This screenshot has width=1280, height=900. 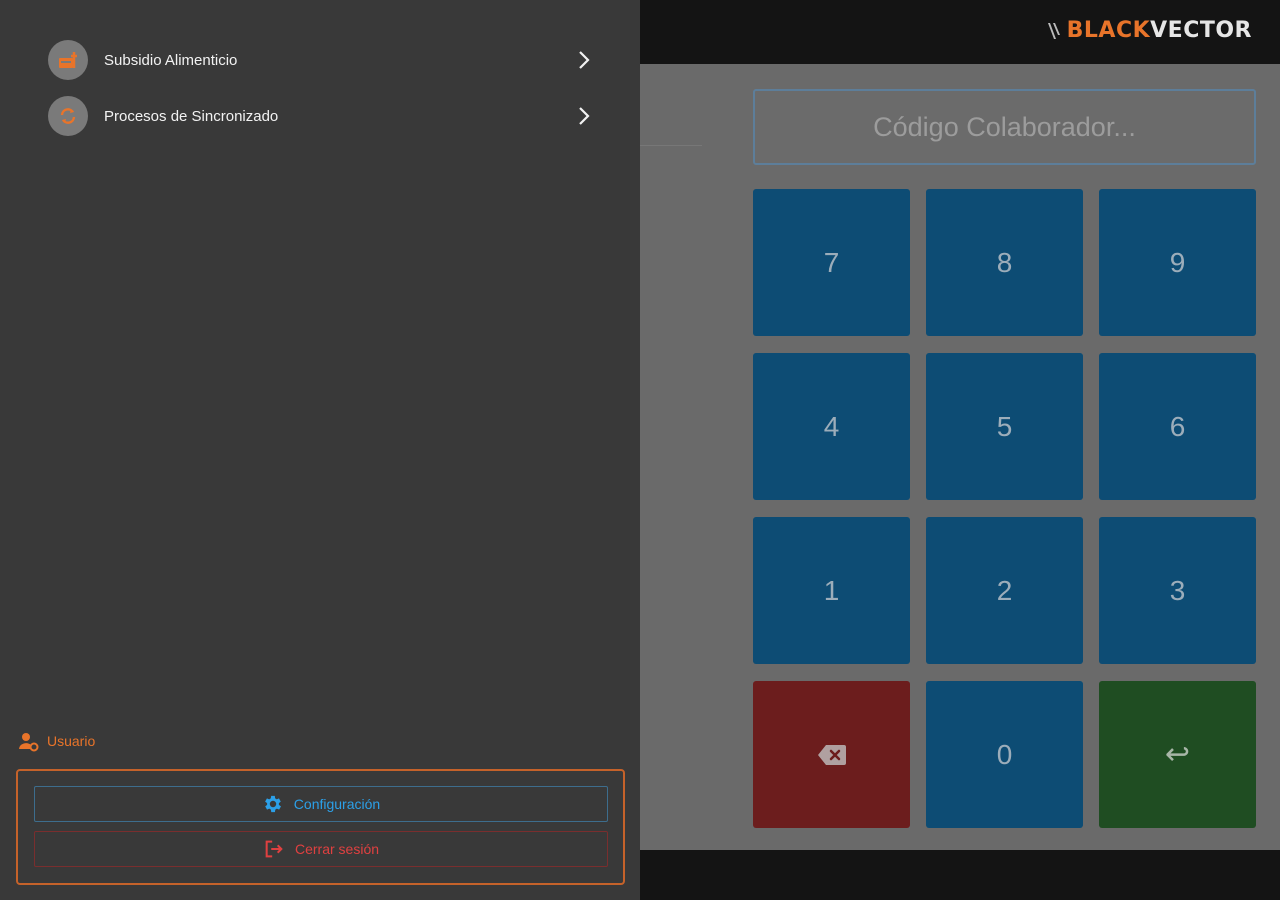 I want to click on key-1: 1, so click(x=831, y=590).